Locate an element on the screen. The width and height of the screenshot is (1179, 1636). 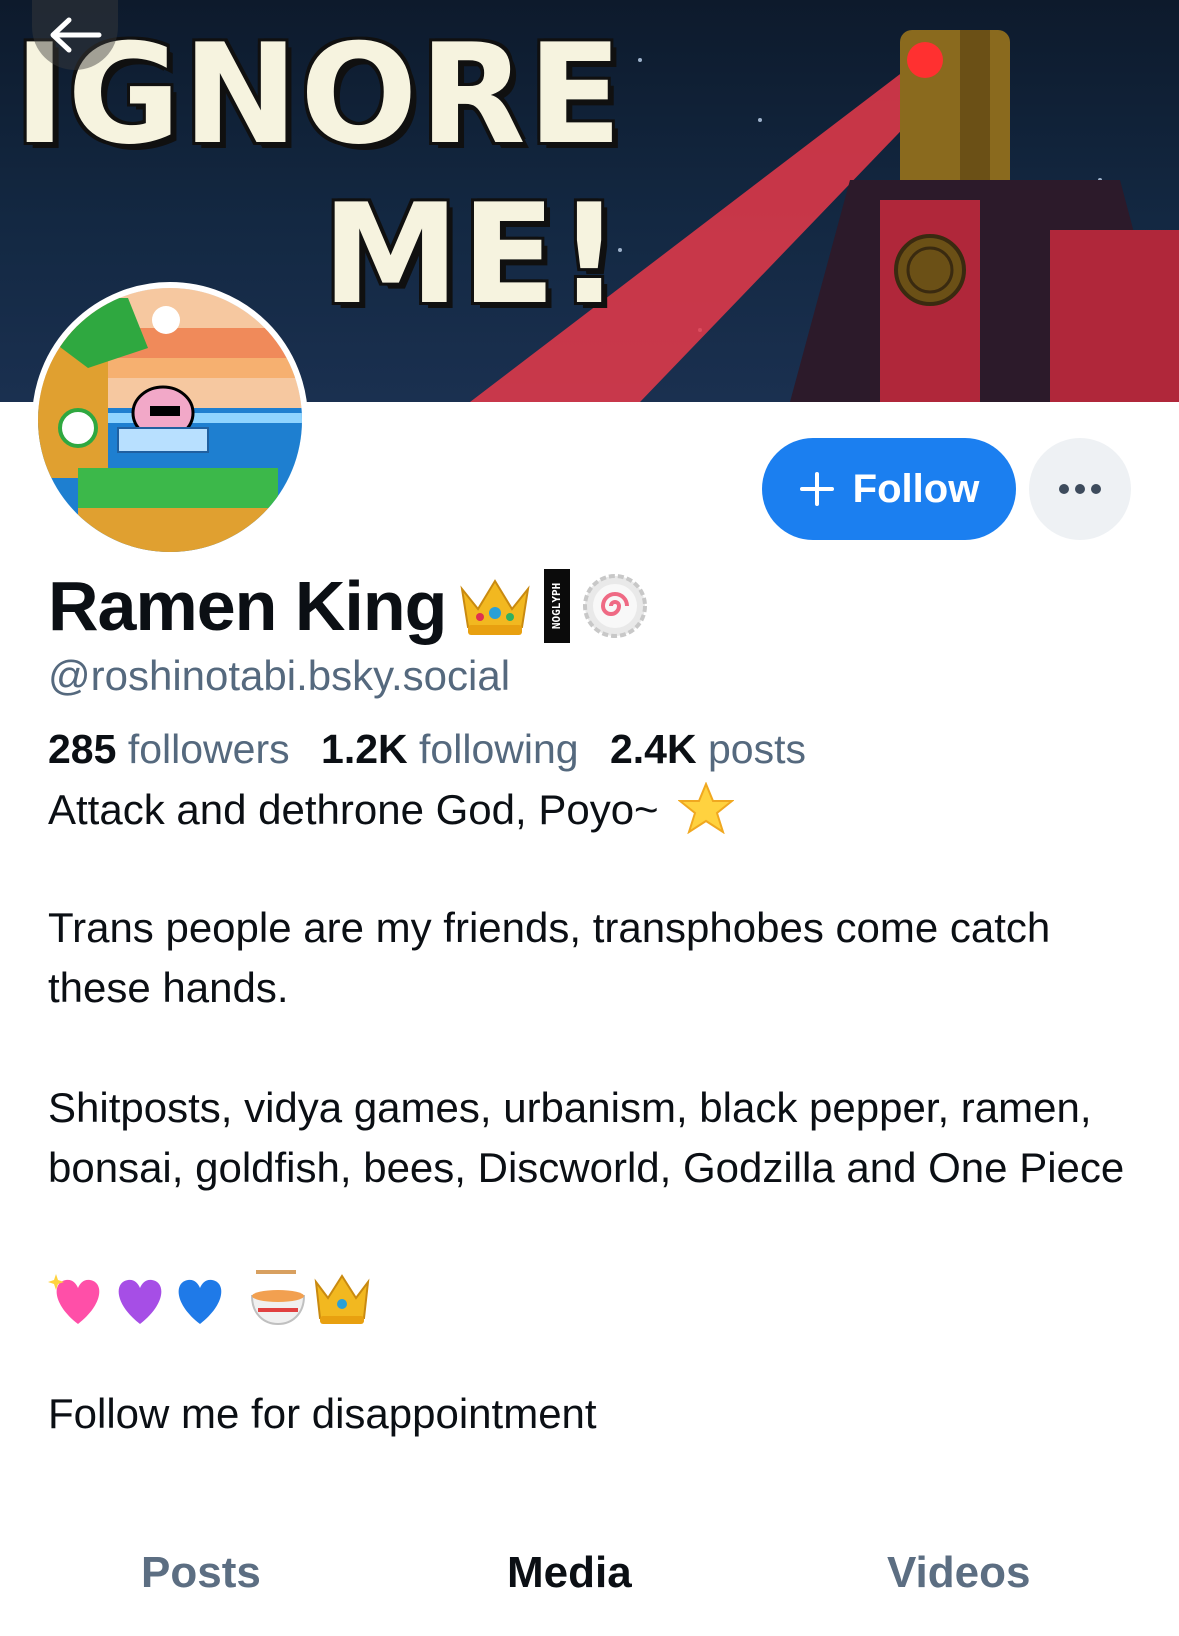
bio-line-1: Attack and dethrone God, Poyo~ is located at coordinates (593, 810).